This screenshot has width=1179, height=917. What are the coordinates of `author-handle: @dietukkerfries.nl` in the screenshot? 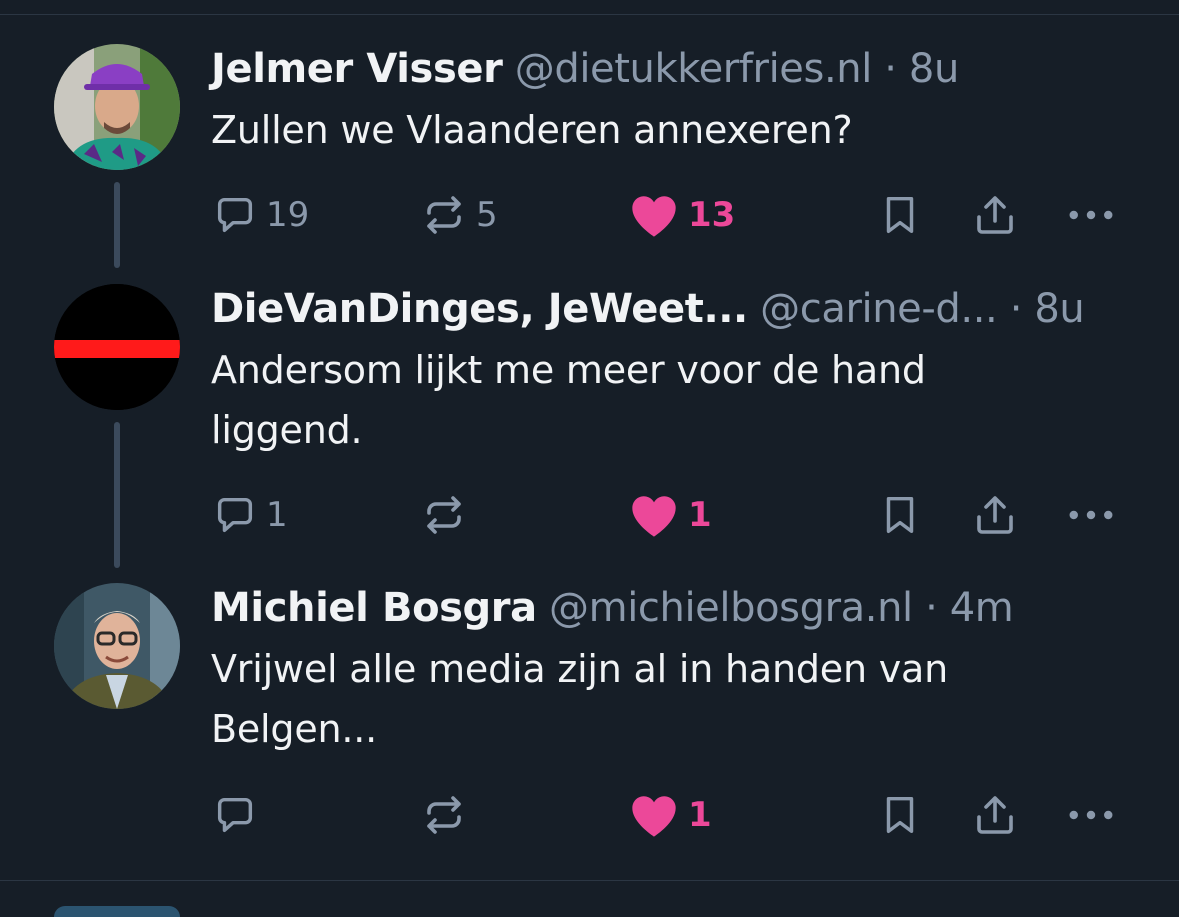 It's located at (694, 69).